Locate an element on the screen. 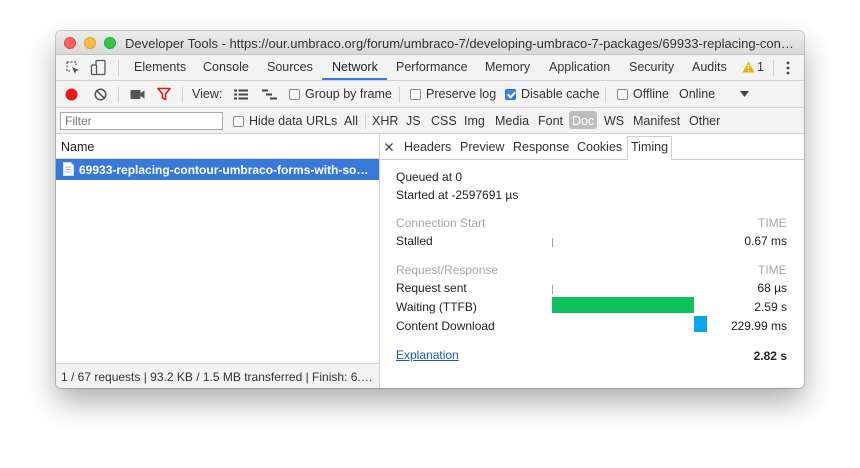 The image size is (860, 468). stalled-value: 0.67 ms is located at coordinates (765, 241).